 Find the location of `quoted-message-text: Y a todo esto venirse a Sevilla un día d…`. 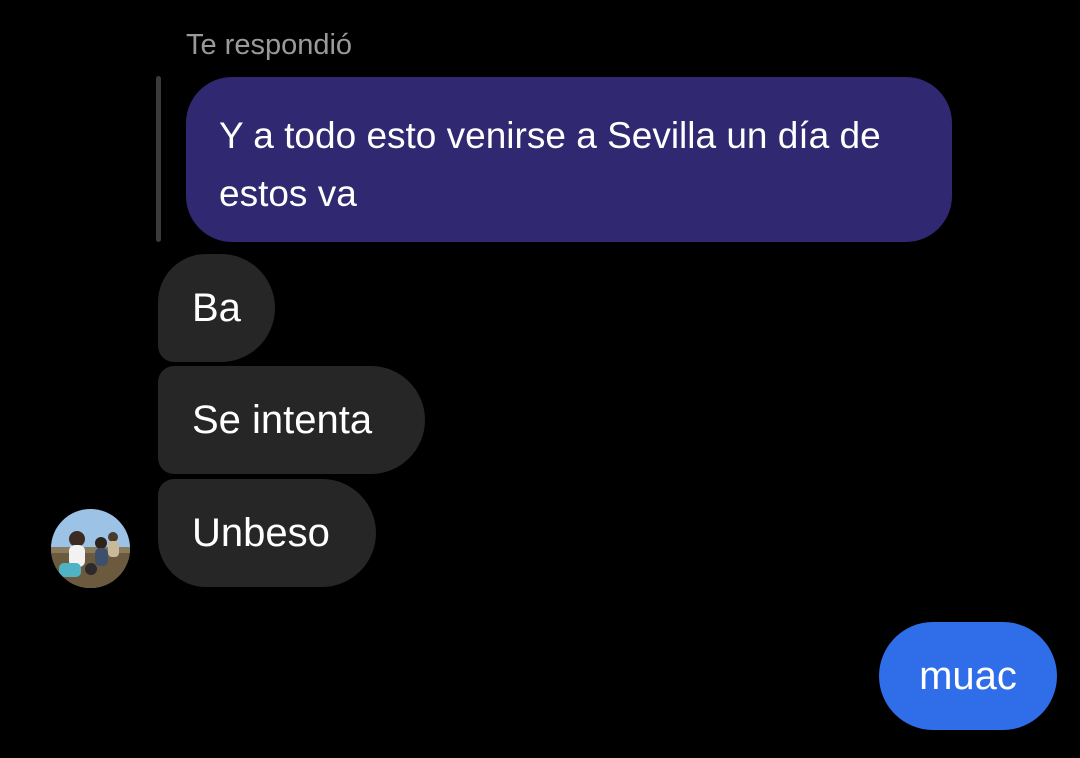

quoted-message-text: Y a todo esto venirse a Sevilla un día d… is located at coordinates (550, 164).